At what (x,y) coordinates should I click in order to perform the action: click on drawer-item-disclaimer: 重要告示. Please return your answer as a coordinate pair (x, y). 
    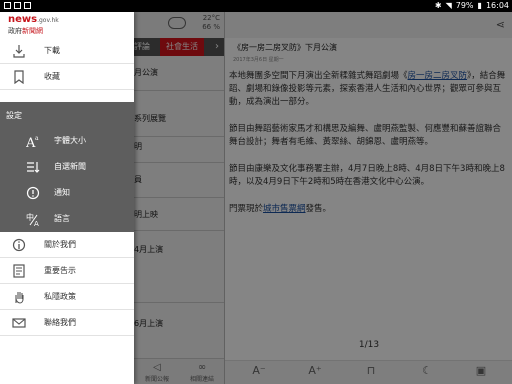
    Looking at the image, I should click on (67, 271).